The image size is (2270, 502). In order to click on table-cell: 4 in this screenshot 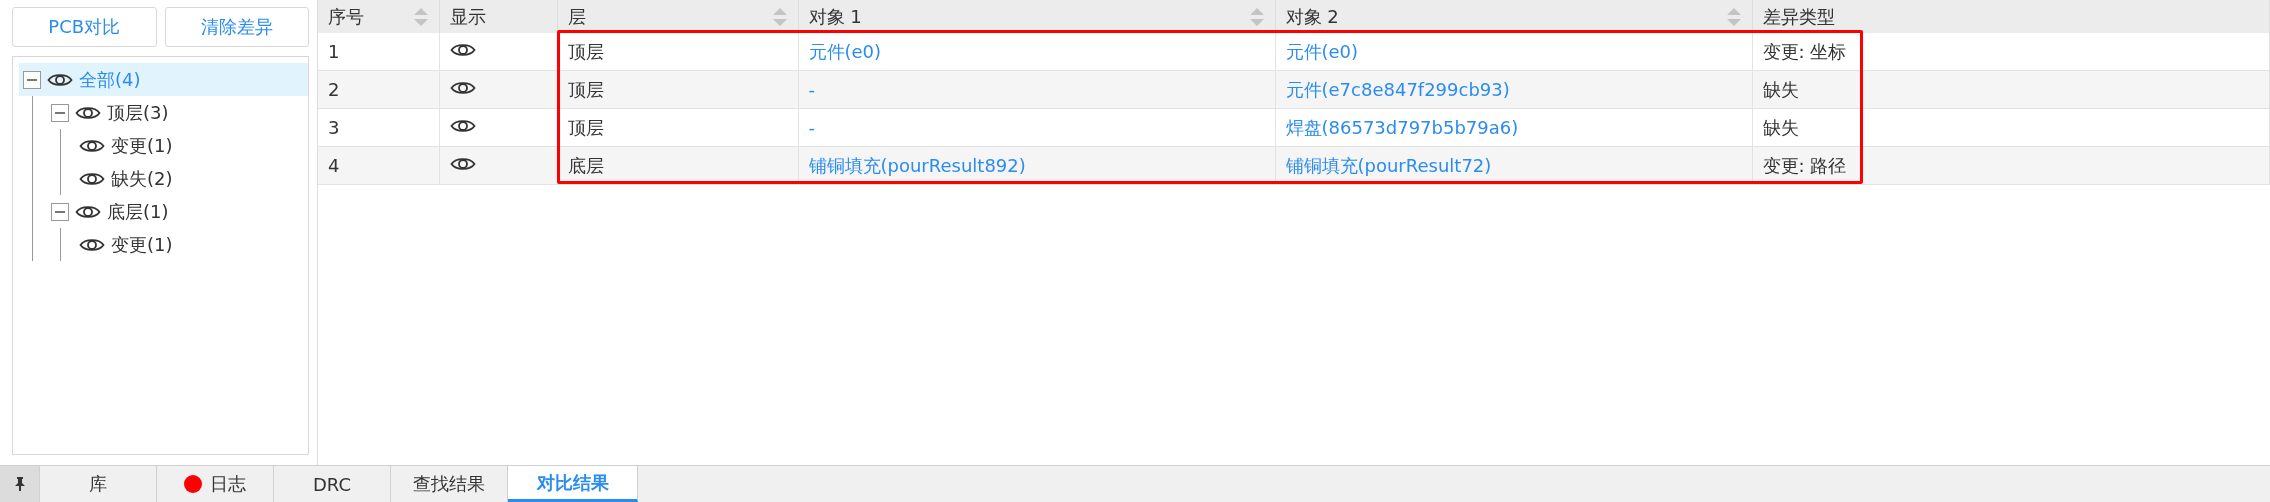, I will do `click(378, 165)`.